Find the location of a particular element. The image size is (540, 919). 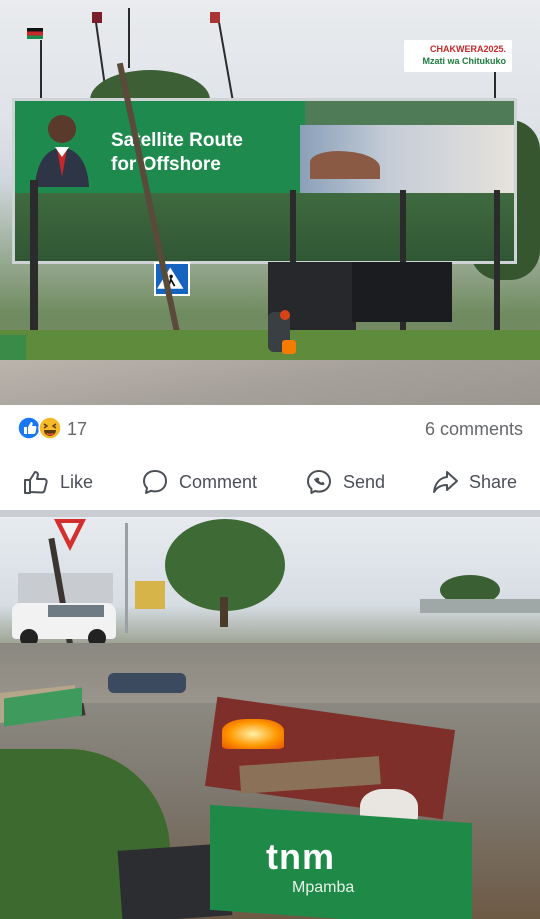

billboard-lower-trees is located at coordinates (264, 227).